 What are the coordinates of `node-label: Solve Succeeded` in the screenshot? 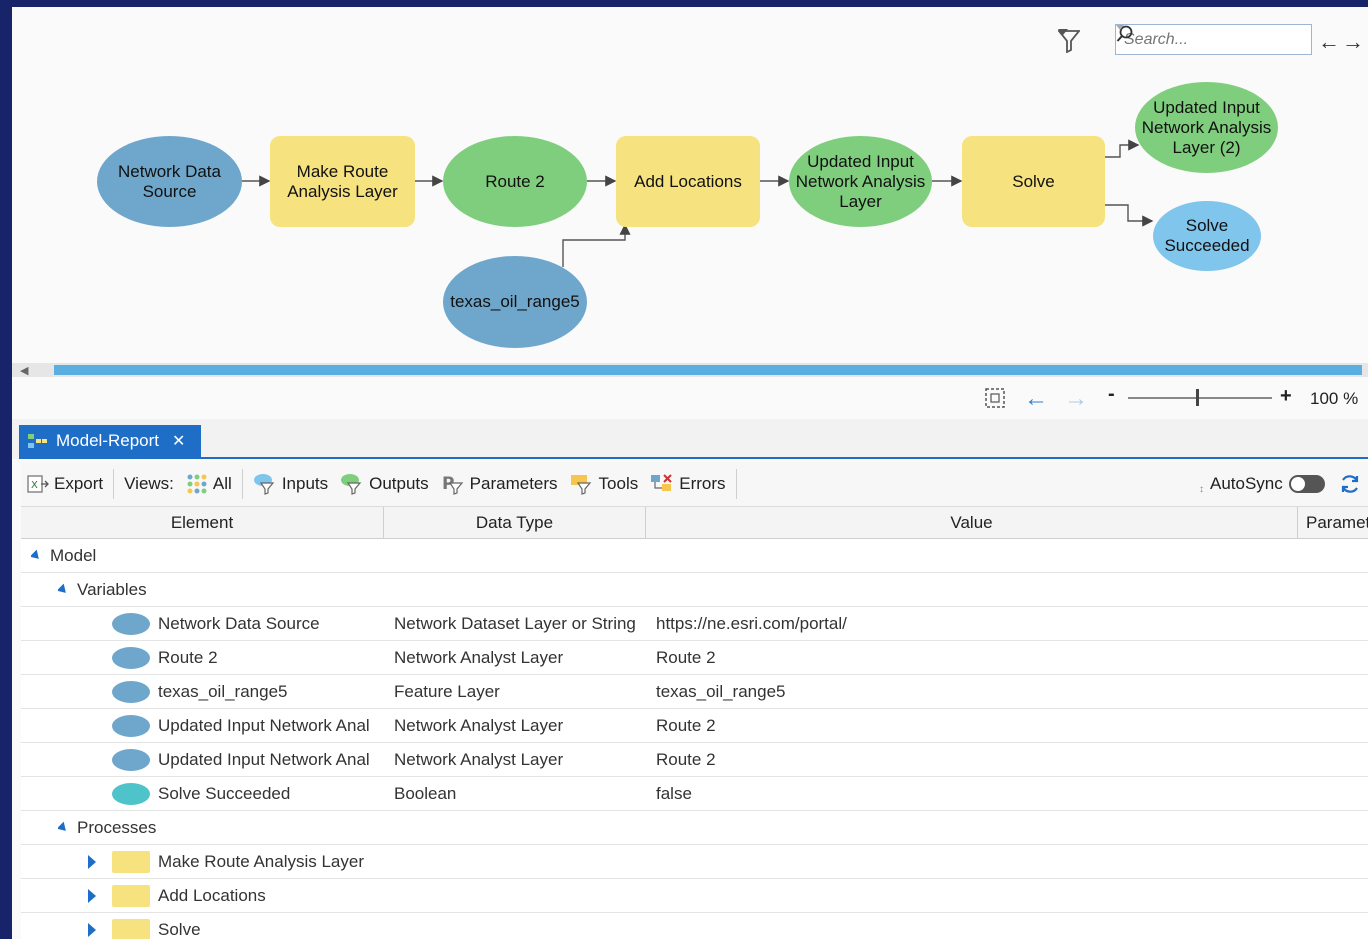 It's located at (1207, 235).